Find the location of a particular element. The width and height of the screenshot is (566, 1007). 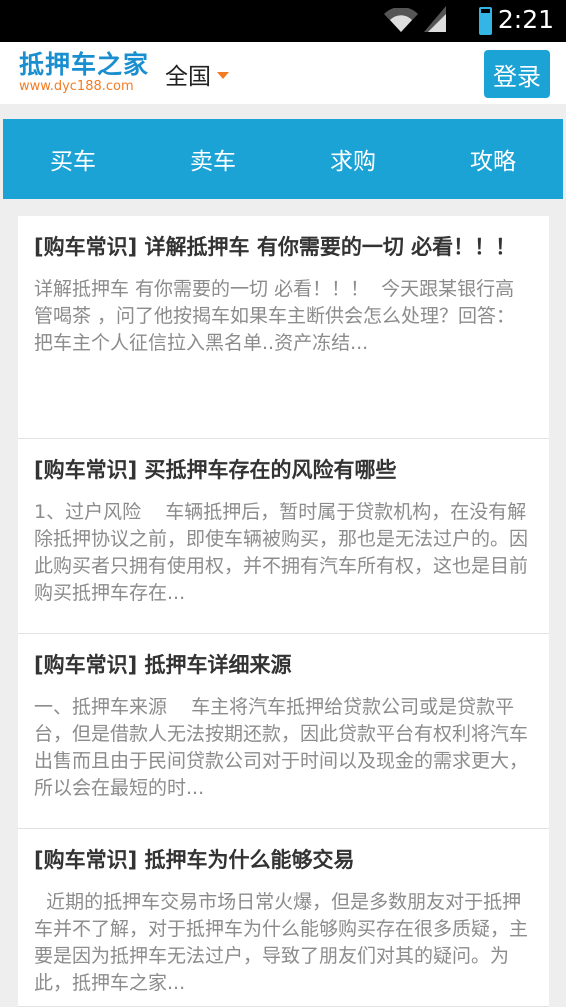

nav-item-request: 求购 is located at coordinates (353, 159).